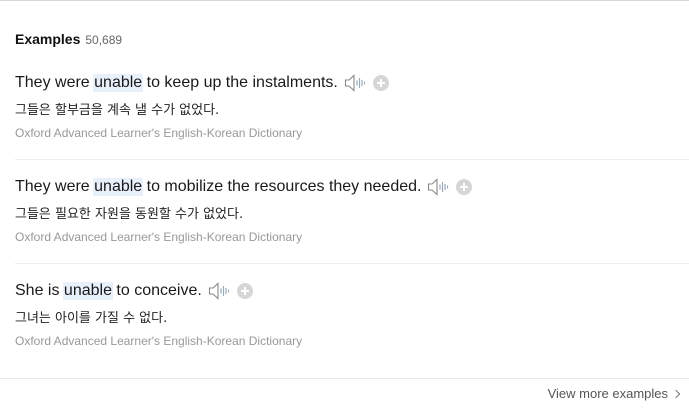 This screenshot has width=689, height=409. Describe the element at coordinates (282, 186) in the screenshot. I see `sentence-after: to mobilize the resources they needed.` at that location.